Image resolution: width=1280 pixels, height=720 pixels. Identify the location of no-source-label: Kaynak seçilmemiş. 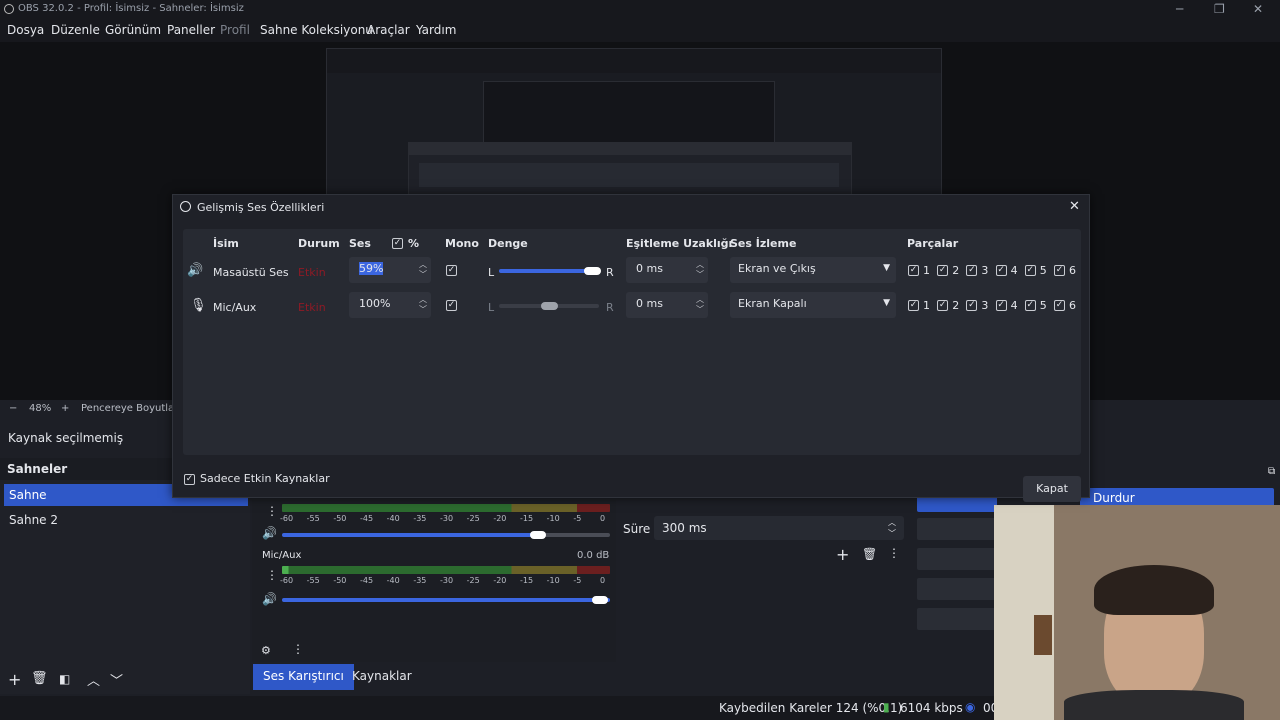
(66, 438).